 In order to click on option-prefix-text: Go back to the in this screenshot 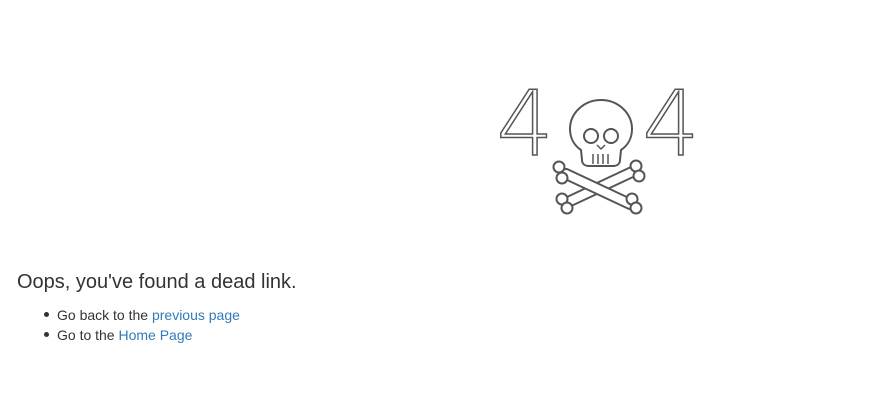, I will do `click(103, 315)`.